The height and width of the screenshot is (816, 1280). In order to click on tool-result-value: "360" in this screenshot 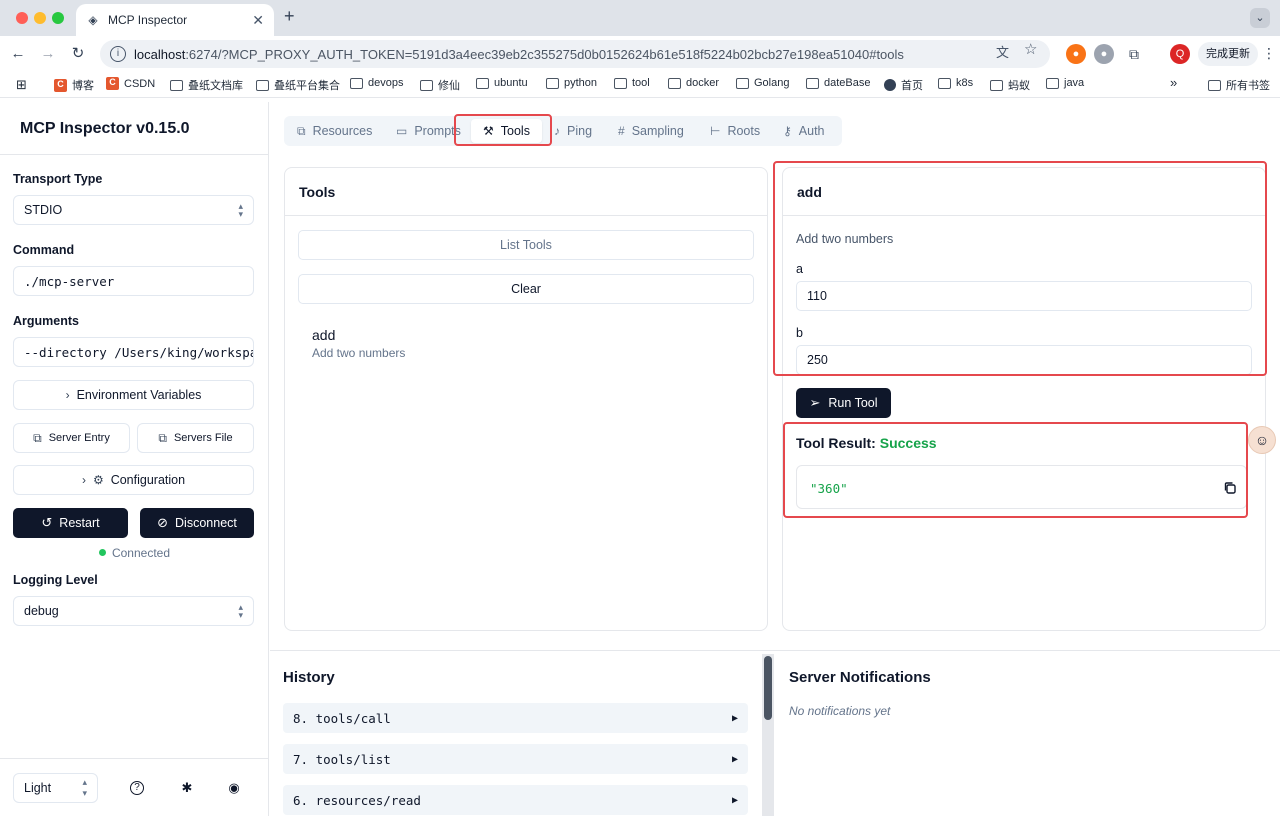, I will do `click(829, 488)`.